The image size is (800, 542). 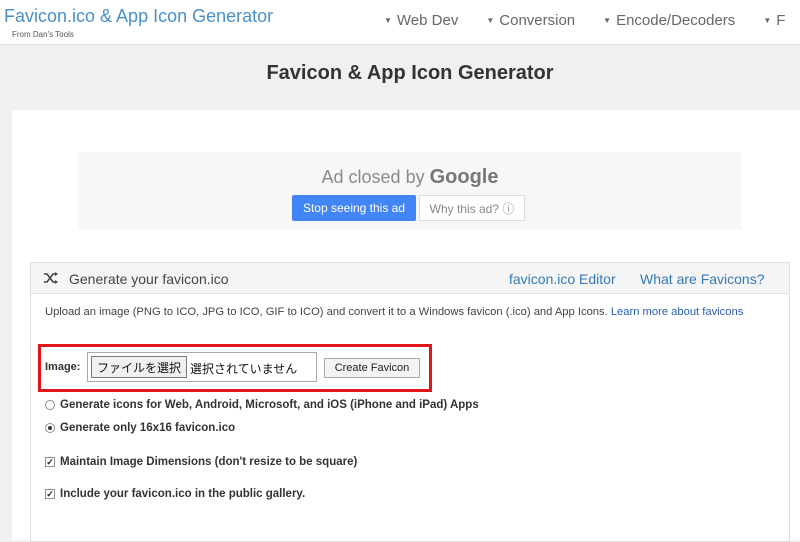 What do you see at coordinates (427, 20) in the screenshot?
I see `nav-label: Web Dev` at bounding box center [427, 20].